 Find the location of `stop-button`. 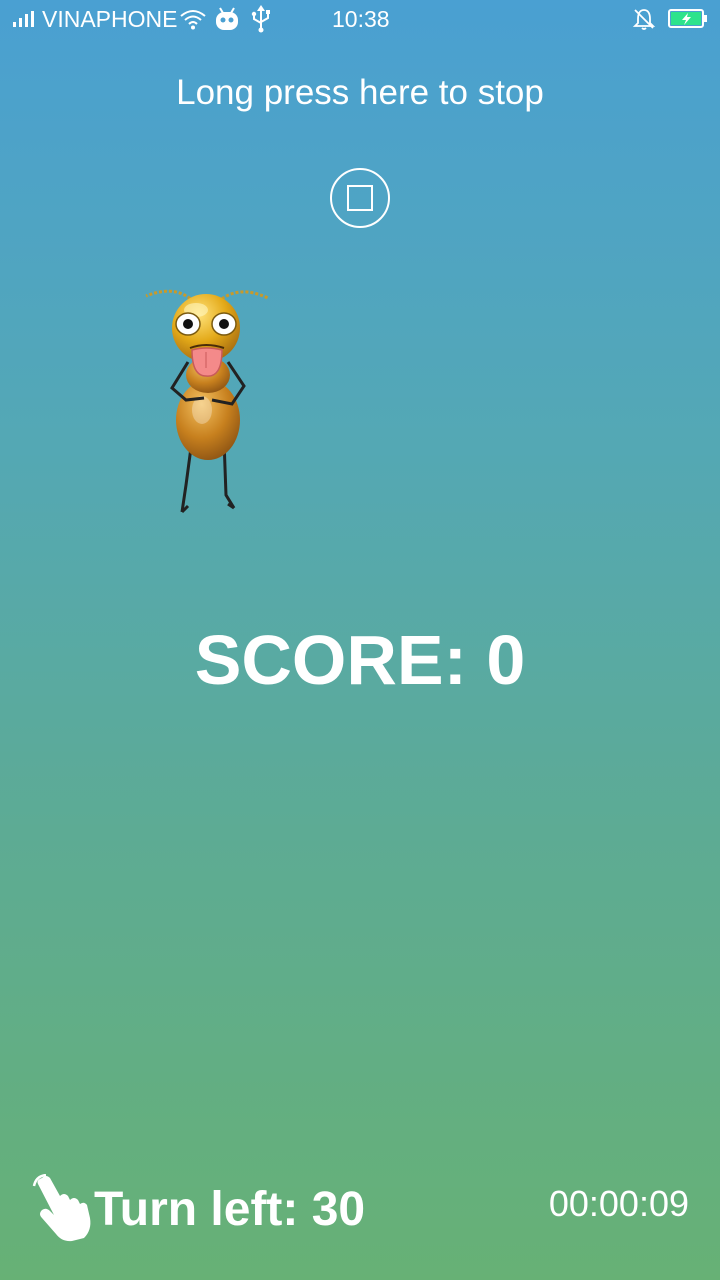

stop-button is located at coordinates (360, 198).